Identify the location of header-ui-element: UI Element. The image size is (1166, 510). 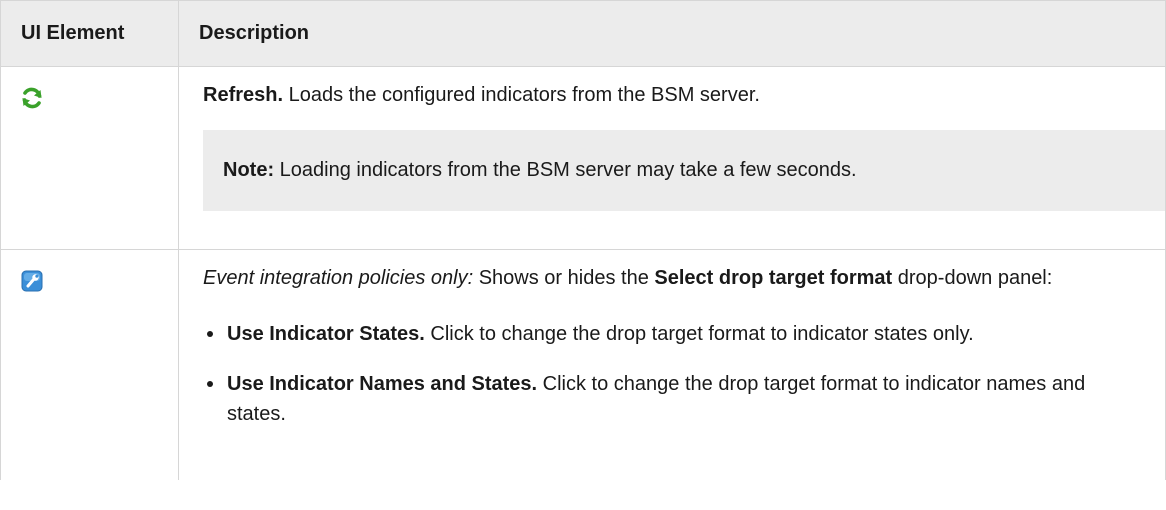
(89, 33).